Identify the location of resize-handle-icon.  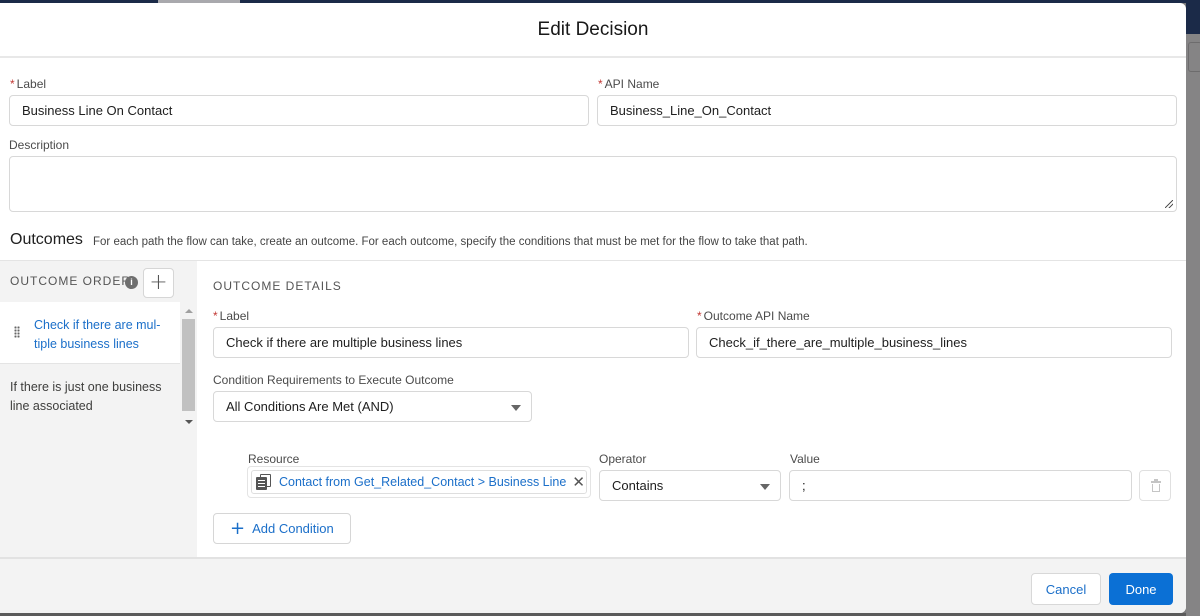
(1169, 204).